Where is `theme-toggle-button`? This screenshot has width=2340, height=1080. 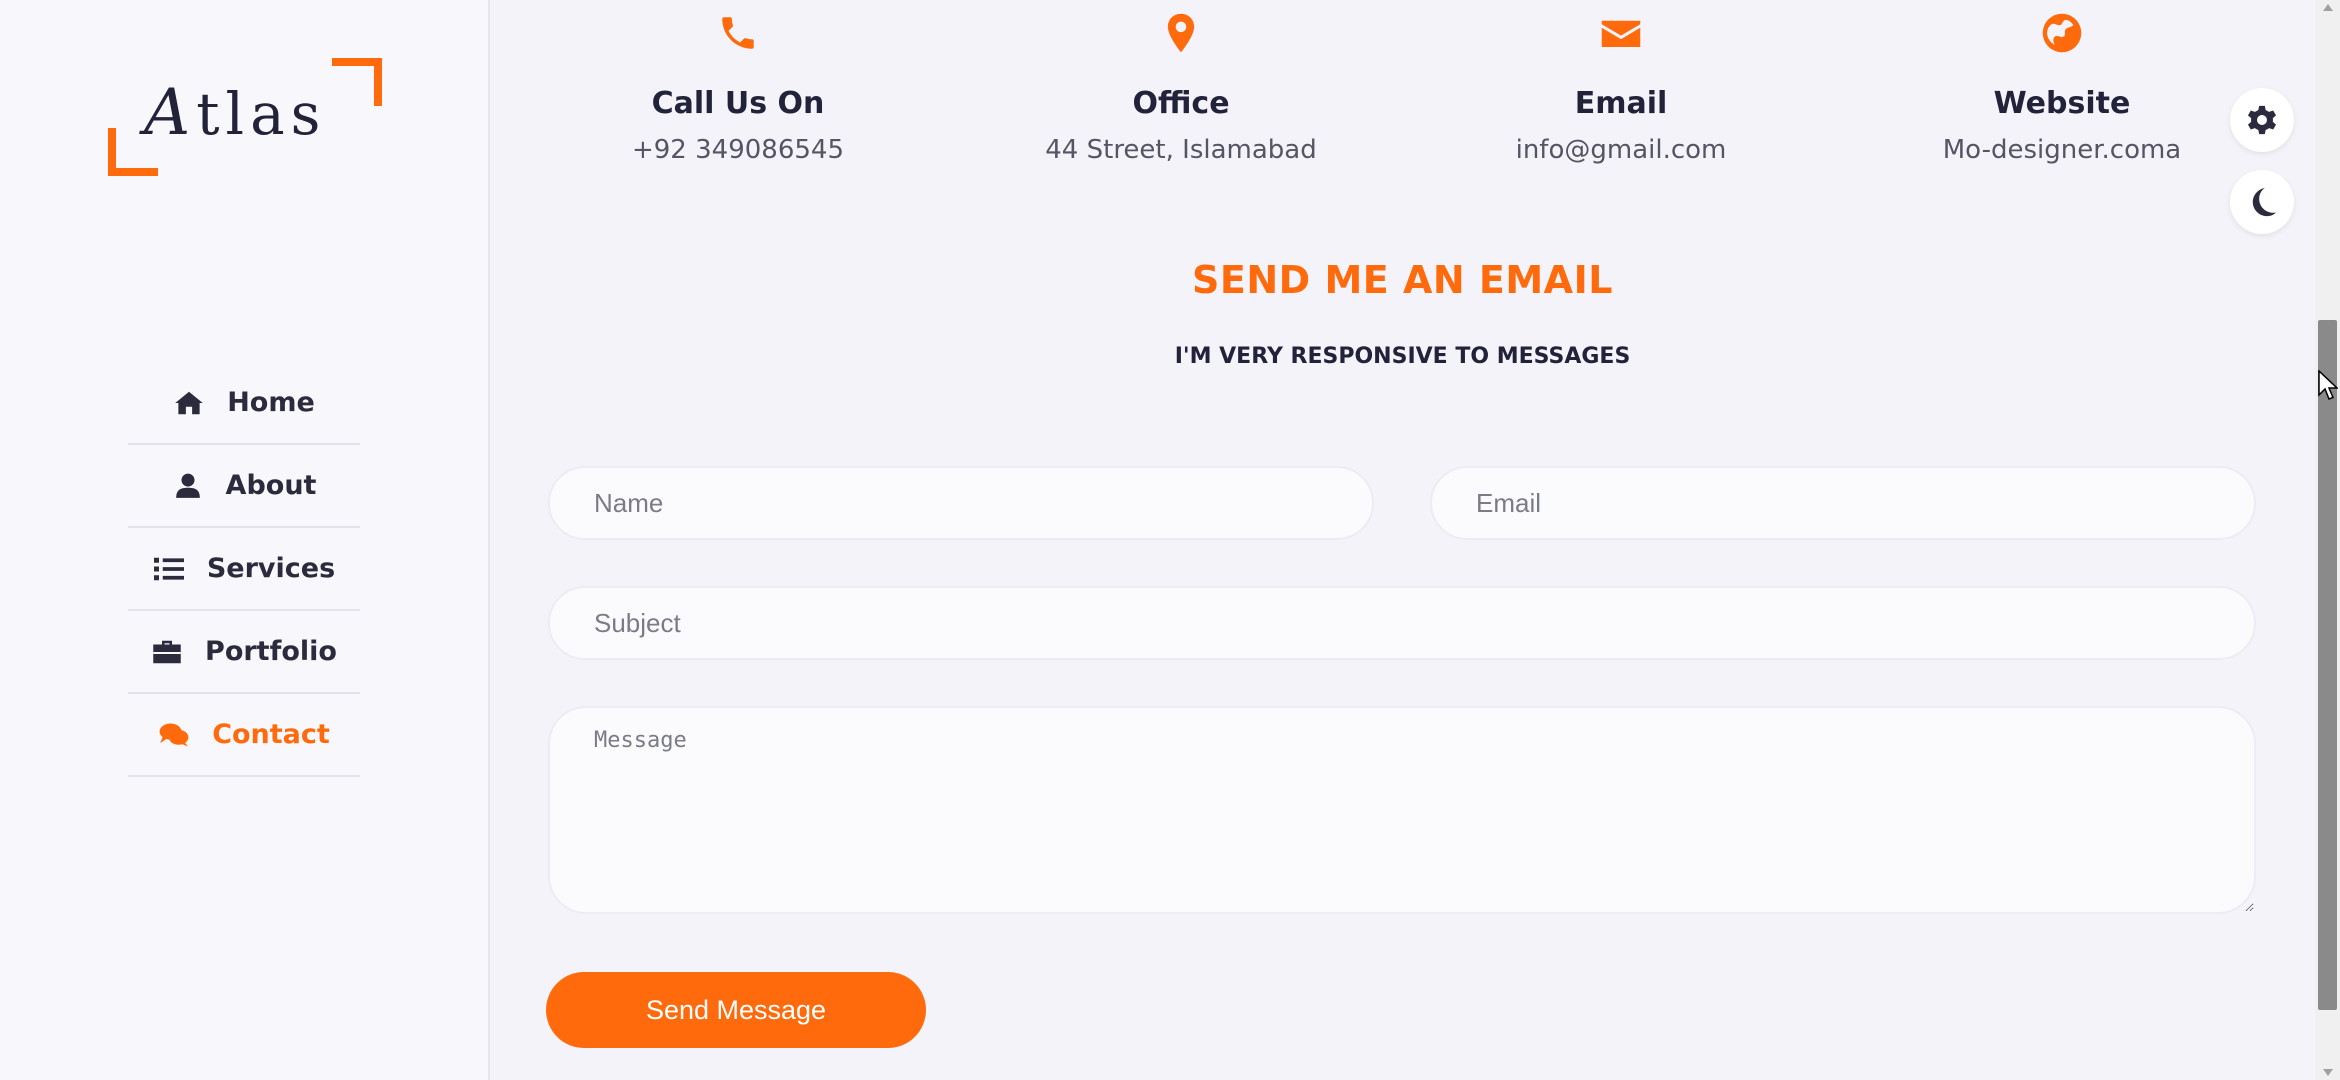 theme-toggle-button is located at coordinates (2262, 202).